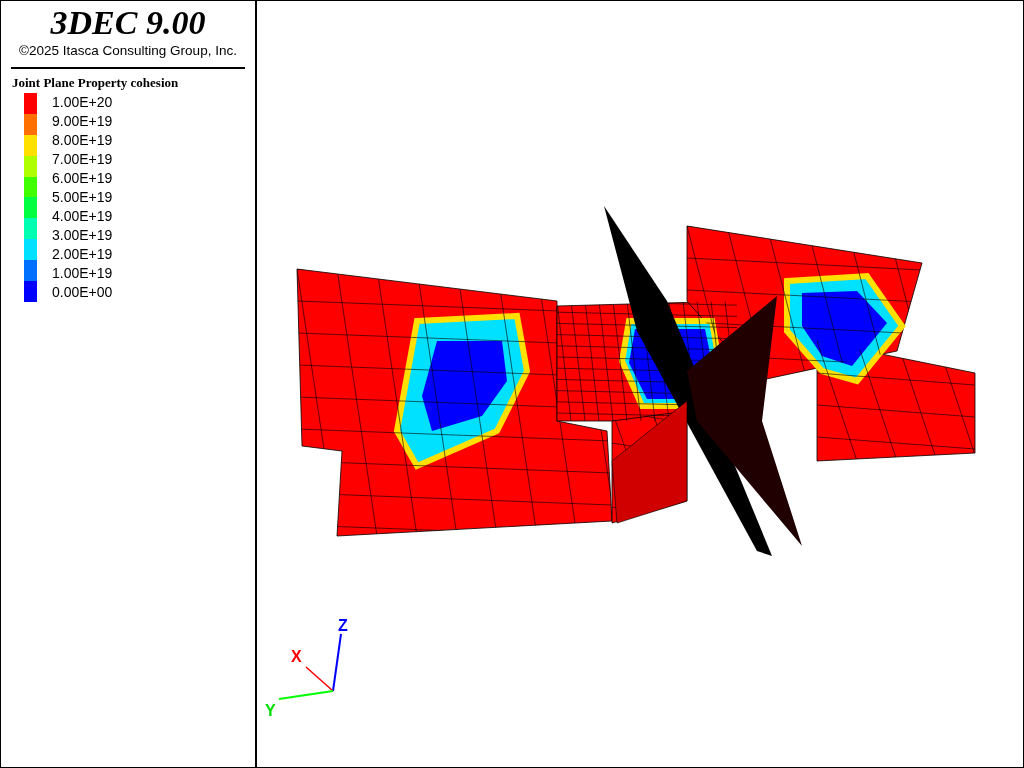  What do you see at coordinates (82, 121) in the screenshot?
I see `legend-value: 9.00E+19` at bounding box center [82, 121].